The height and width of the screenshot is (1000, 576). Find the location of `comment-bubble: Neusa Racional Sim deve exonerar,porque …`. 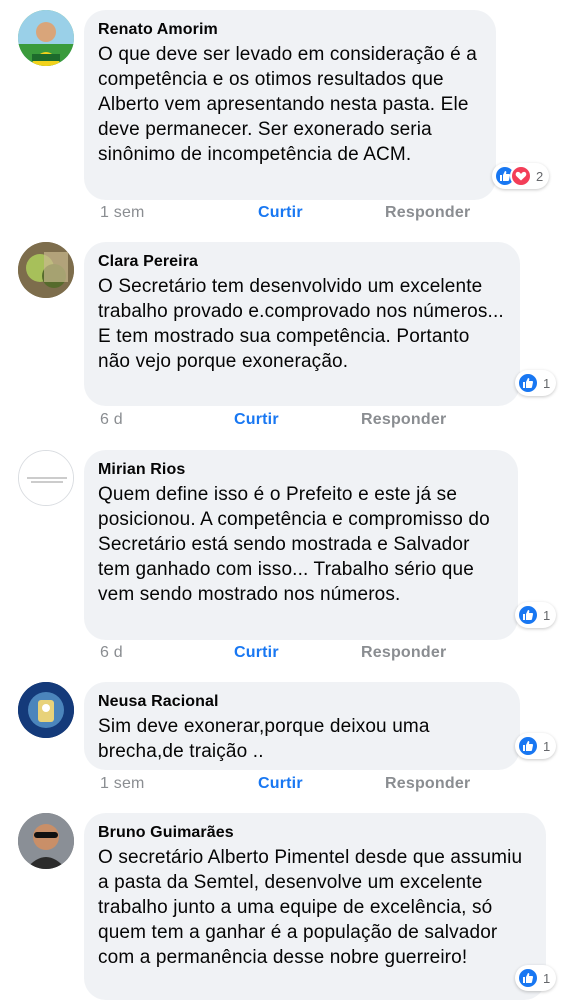

comment-bubble: Neusa Racional Sim deve exonerar,porque … is located at coordinates (302, 726).